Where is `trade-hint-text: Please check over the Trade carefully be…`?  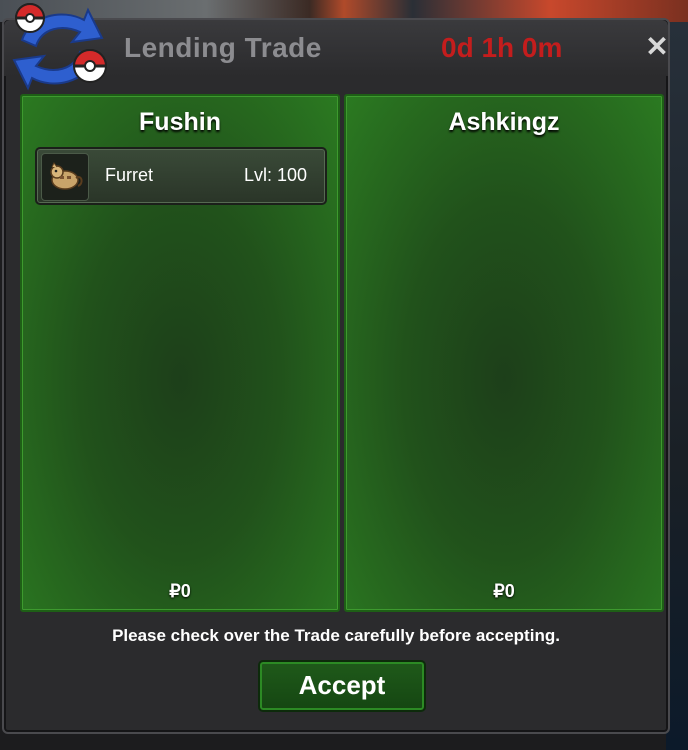
trade-hint-text: Please check over the Trade carefully be… is located at coordinates (336, 635).